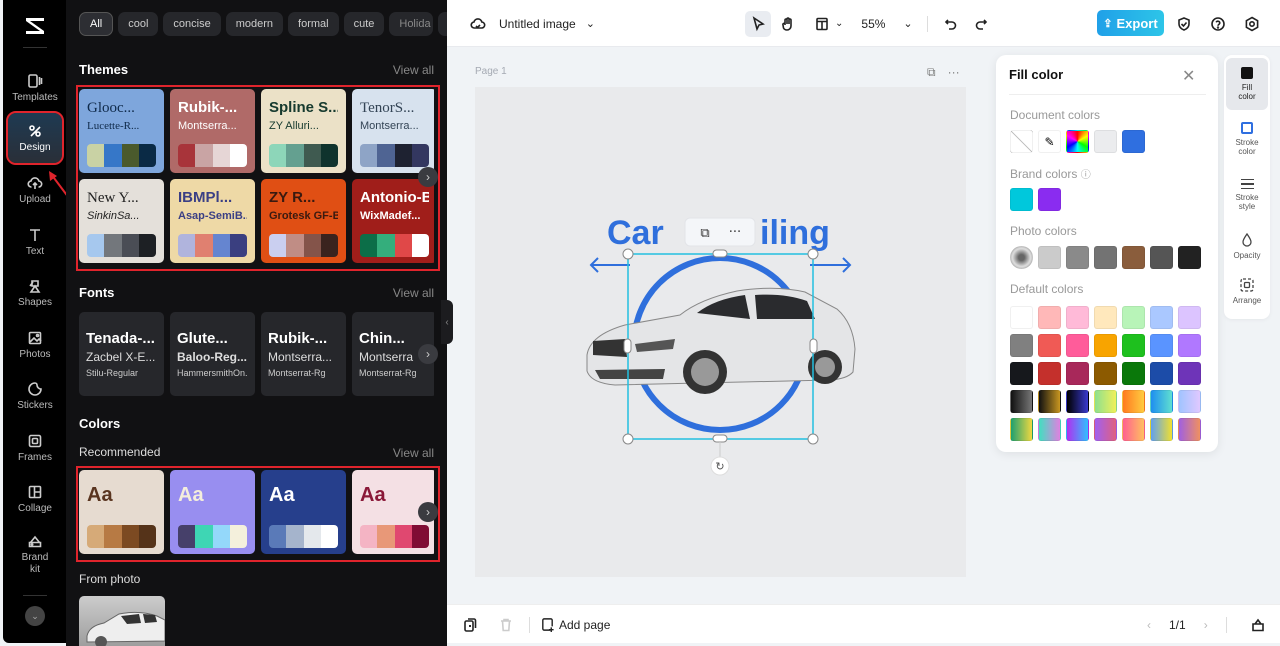  Describe the element at coordinates (1021, 257) in the screenshot. I see `photo-source-thumbnail` at that location.